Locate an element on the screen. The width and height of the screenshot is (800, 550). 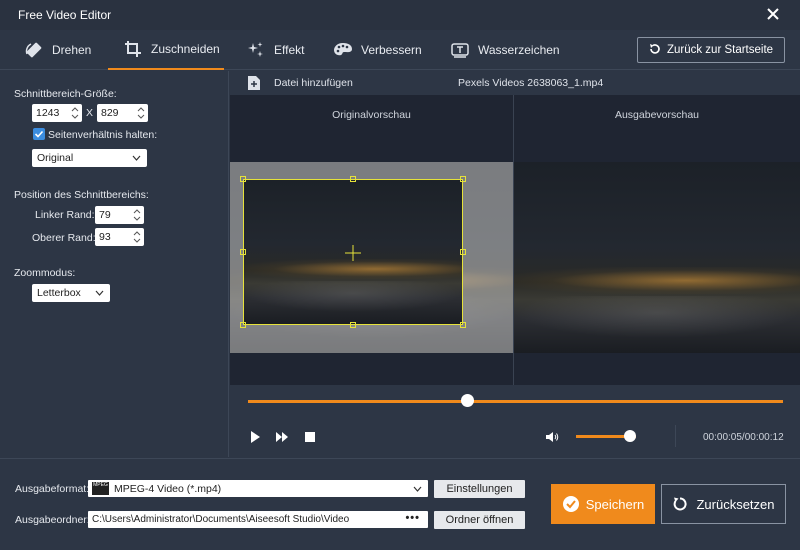
playback-time: 00:00:05/00:00:12 is located at coordinates (743, 437).